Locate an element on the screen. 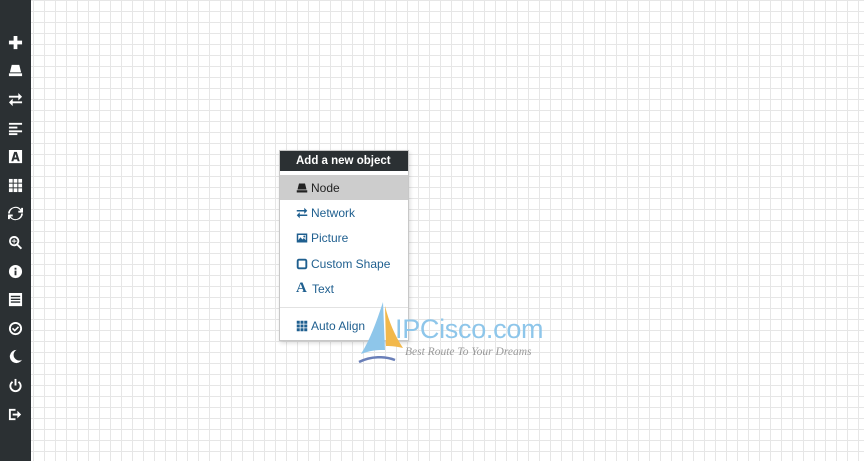 This screenshot has height=461, width=864. plus-icon is located at coordinates (15, 42).